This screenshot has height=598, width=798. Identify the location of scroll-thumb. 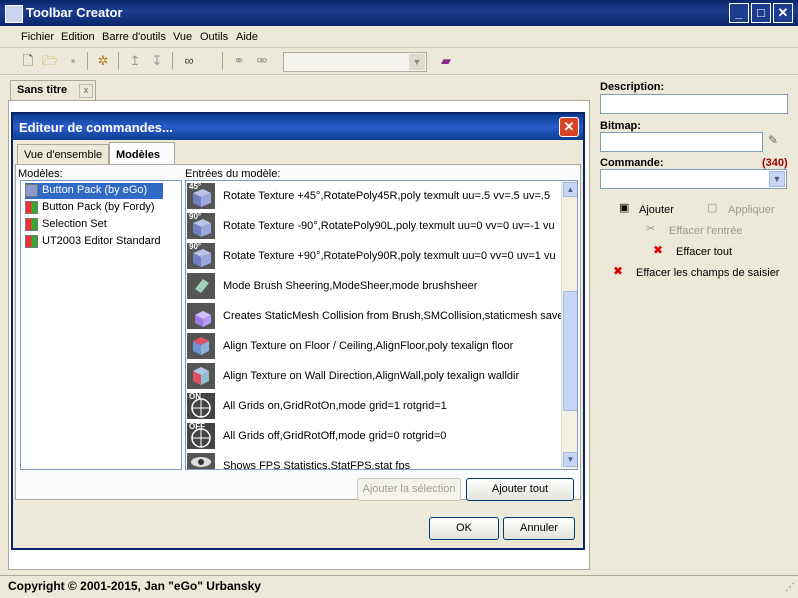
(570, 351).